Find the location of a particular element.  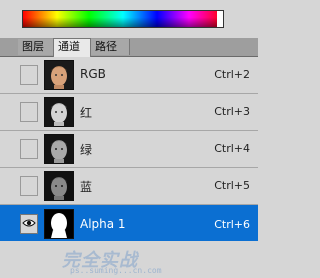

tab-channels: 通道 is located at coordinates (72, 47).